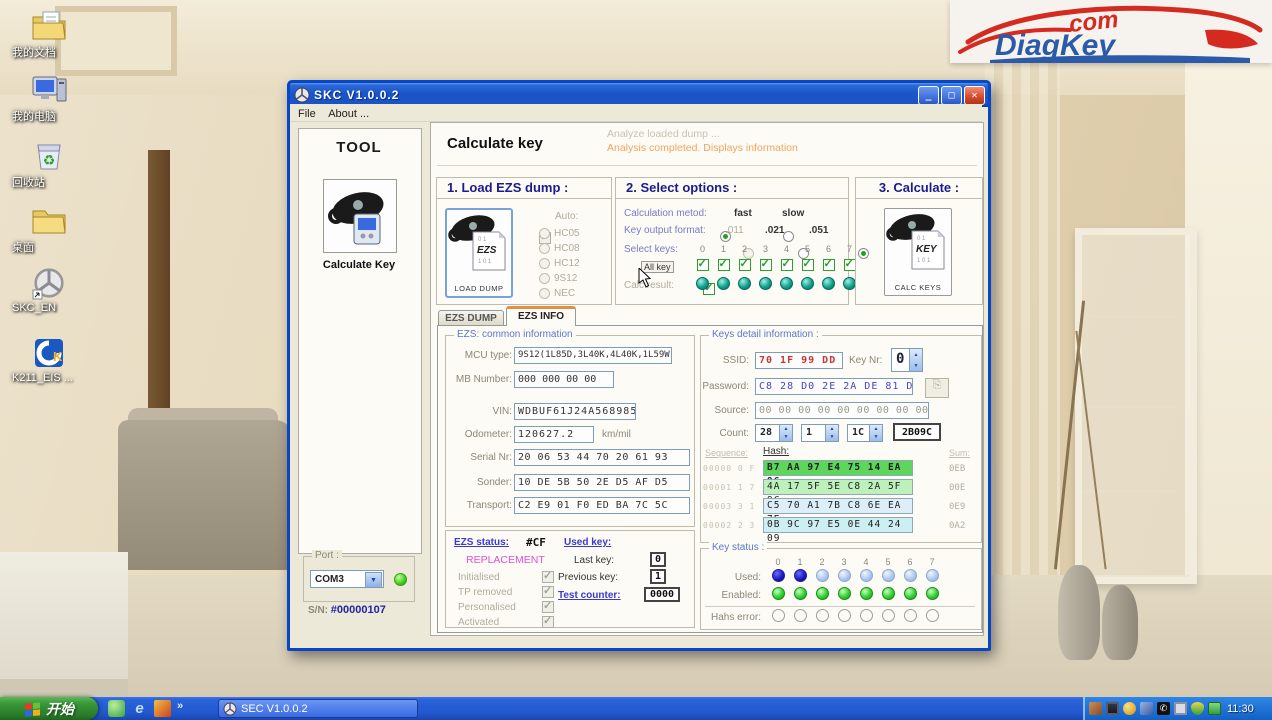 This screenshot has height=720, width=1272. Describe the element at coordinates (799, 360) in the screenshot. I see `ssid-field: 70 1F 99 DD` at that location.